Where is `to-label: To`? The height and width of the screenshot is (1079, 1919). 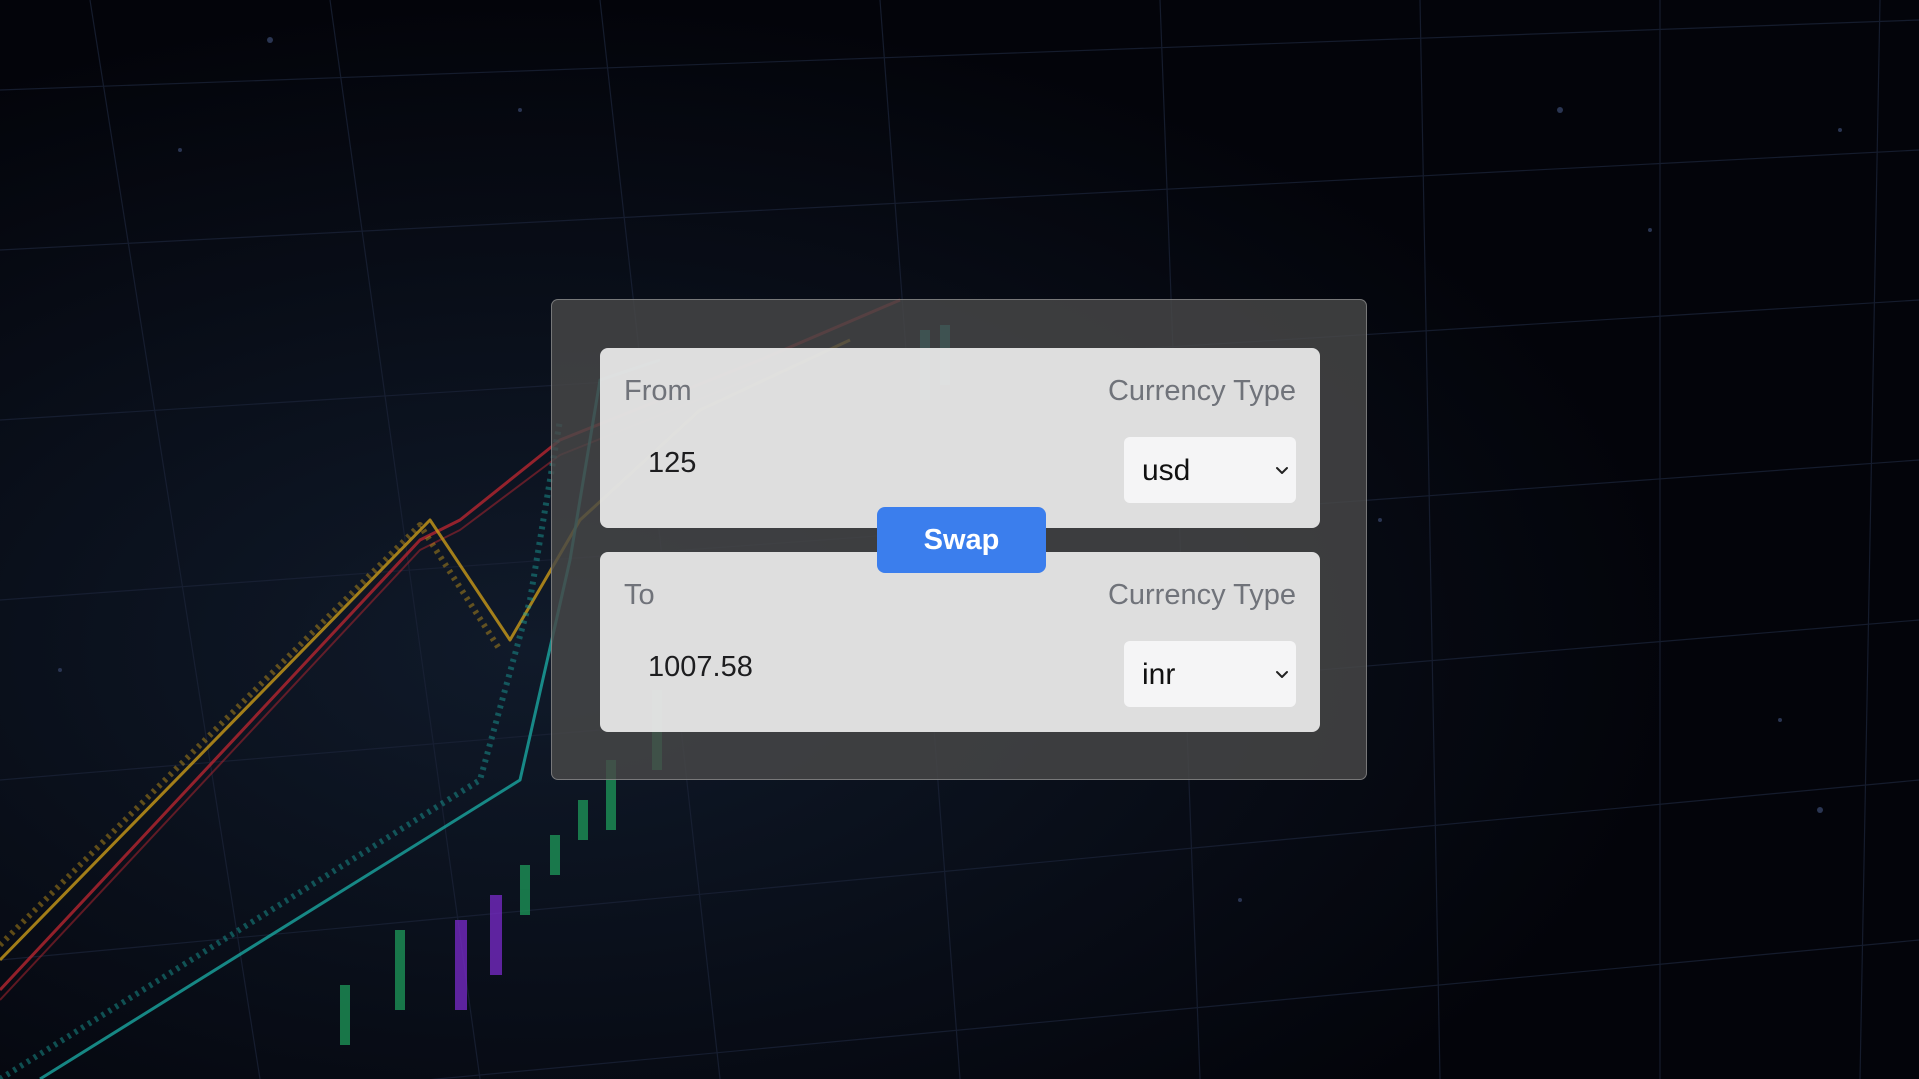
to-label: To is located at coordinates (639, 595).